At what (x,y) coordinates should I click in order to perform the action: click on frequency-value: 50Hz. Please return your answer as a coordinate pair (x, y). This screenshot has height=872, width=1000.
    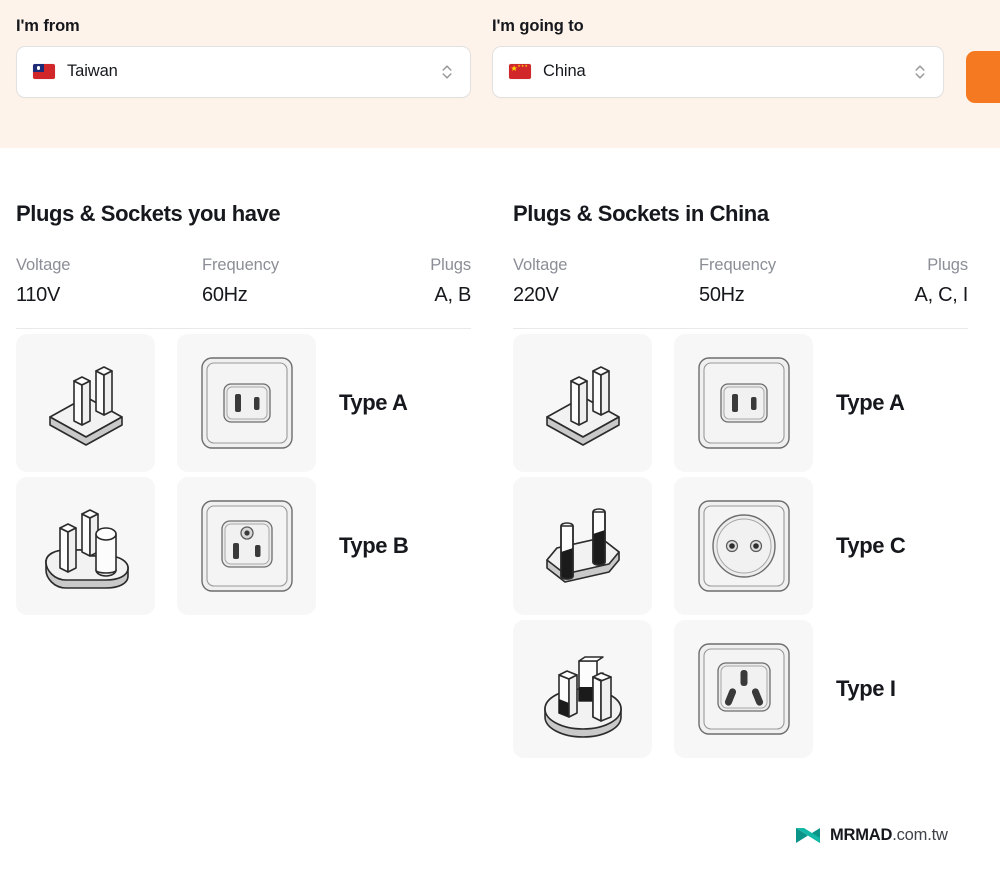
    Looking at the image, I should click on (722, 294).